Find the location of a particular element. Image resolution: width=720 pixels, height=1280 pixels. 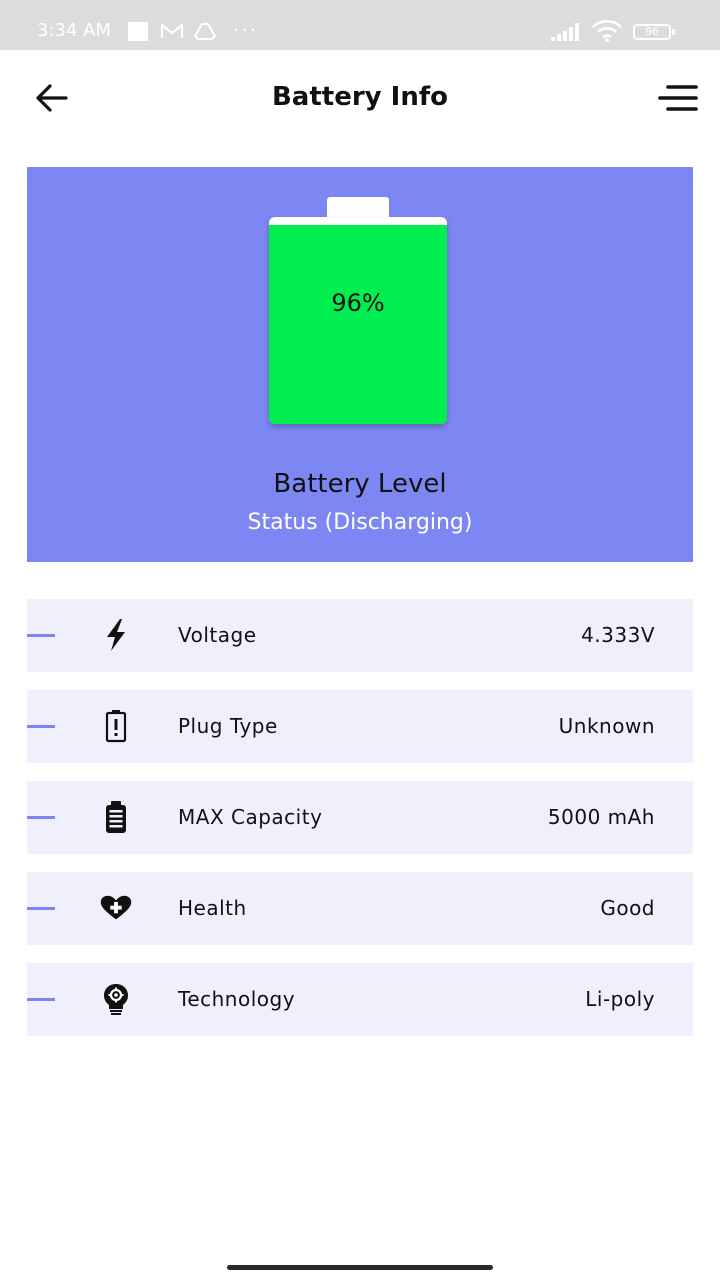

status-time: 3:34 AM is located at coordinates (74, 30).